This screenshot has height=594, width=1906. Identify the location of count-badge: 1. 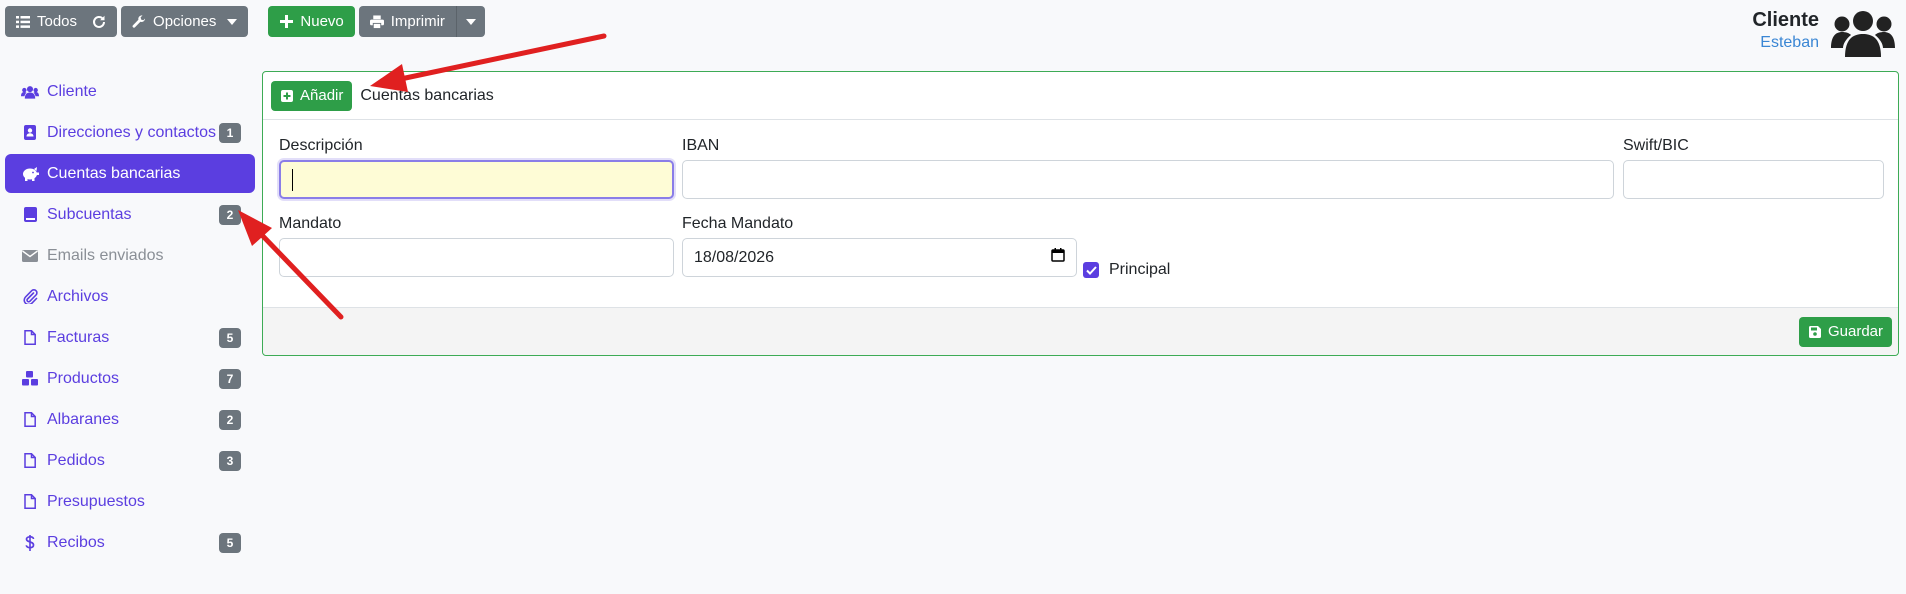
(230, 132).